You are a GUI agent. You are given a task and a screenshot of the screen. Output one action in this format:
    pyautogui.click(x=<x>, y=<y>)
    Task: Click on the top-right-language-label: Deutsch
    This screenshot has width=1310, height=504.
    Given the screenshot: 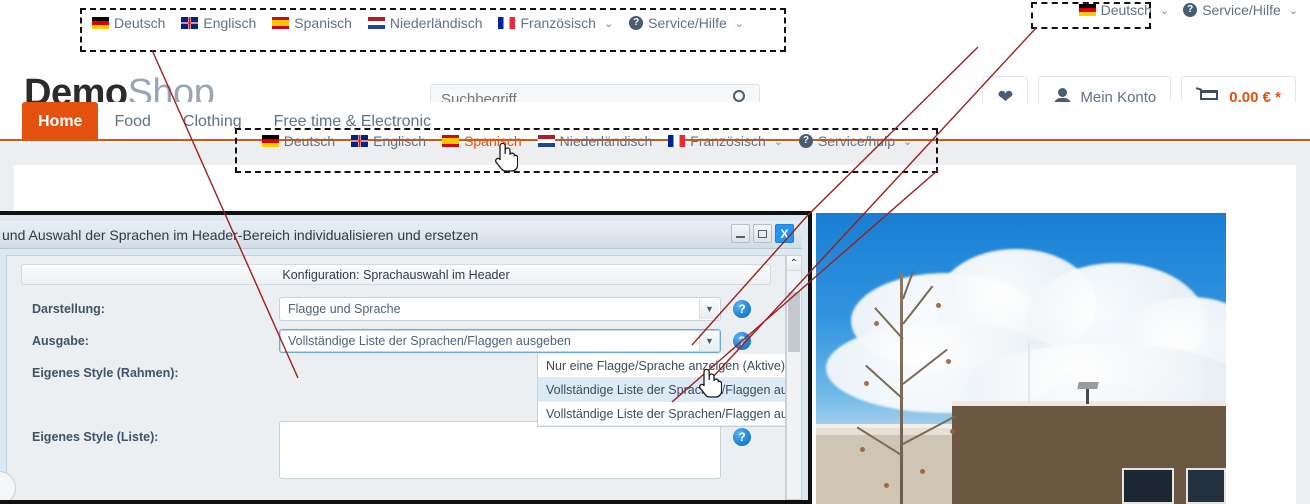 What is the action you would take?
    pyautogui.click(x=1126, y=10)
    